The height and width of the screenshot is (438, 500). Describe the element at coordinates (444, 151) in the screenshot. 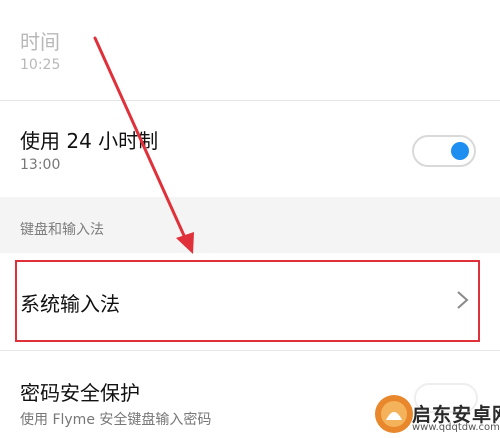

I see `hour24-toggle` at that location.